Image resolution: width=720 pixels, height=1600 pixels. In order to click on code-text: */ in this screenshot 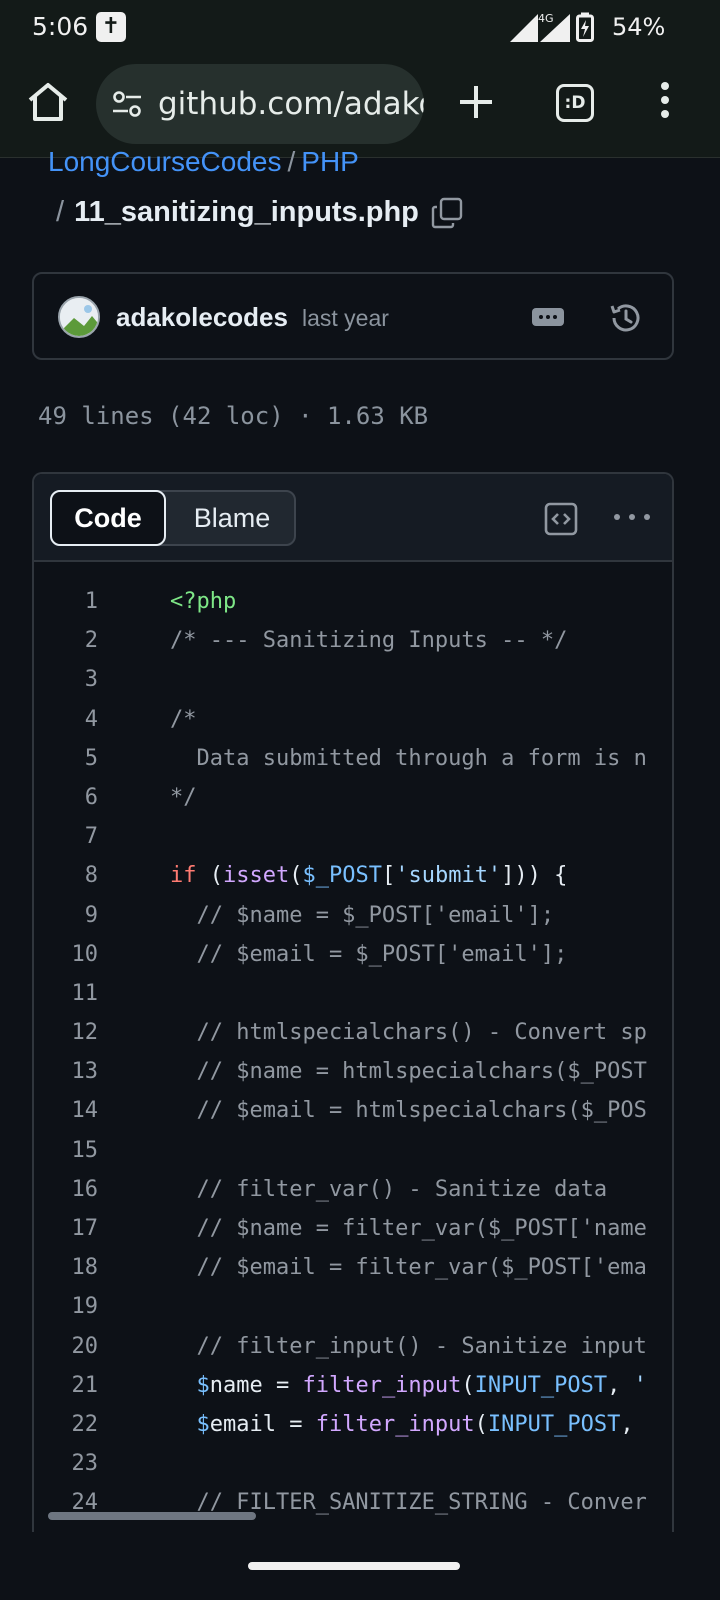, I will do `click(183, 797)`.